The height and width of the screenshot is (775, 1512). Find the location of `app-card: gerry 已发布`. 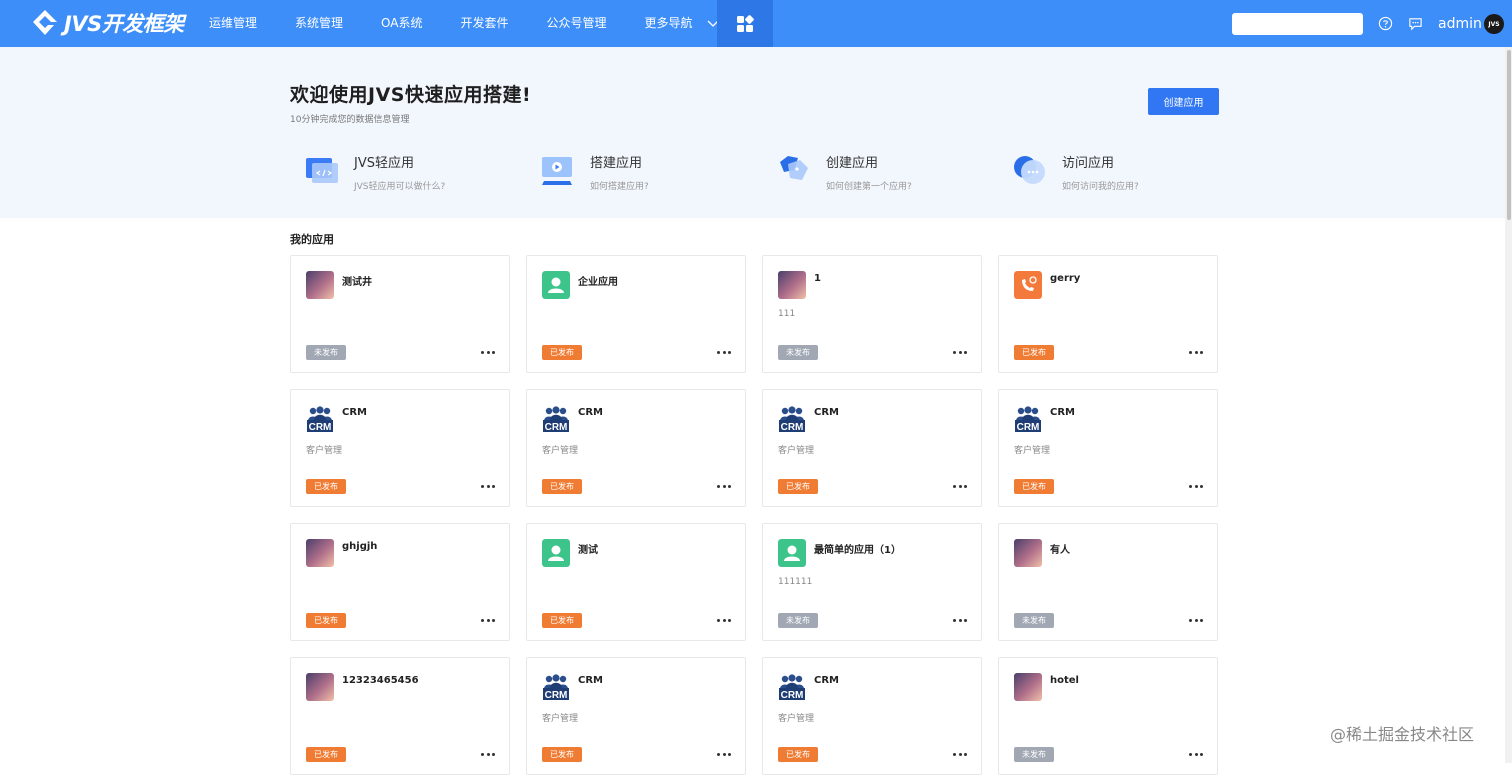

app-card: gerry 已发布 is located at coordinates (1108, 314).